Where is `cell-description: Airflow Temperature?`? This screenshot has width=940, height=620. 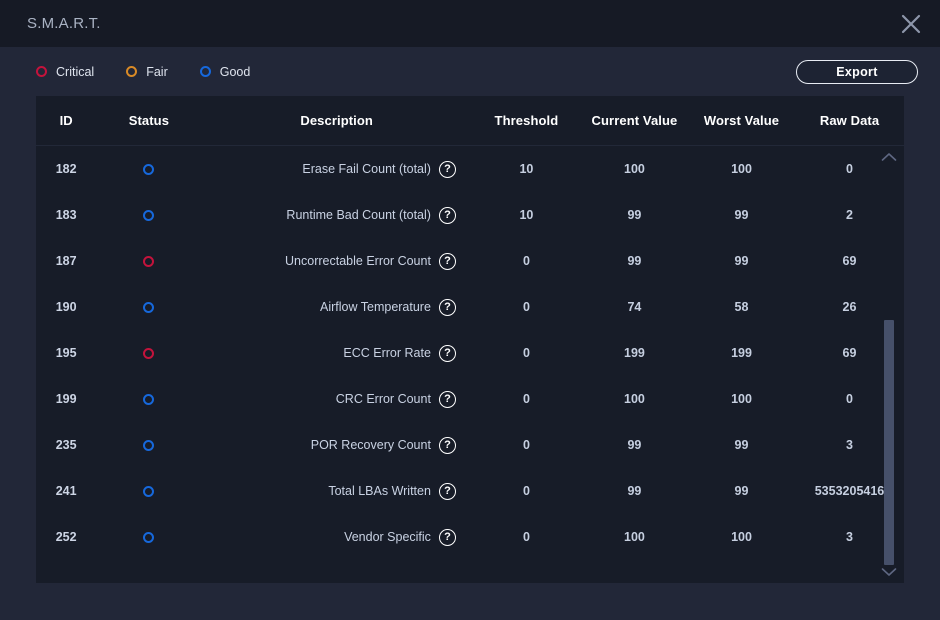
cell-description: Airflow Temperature? is located at coordinates (336, 307).